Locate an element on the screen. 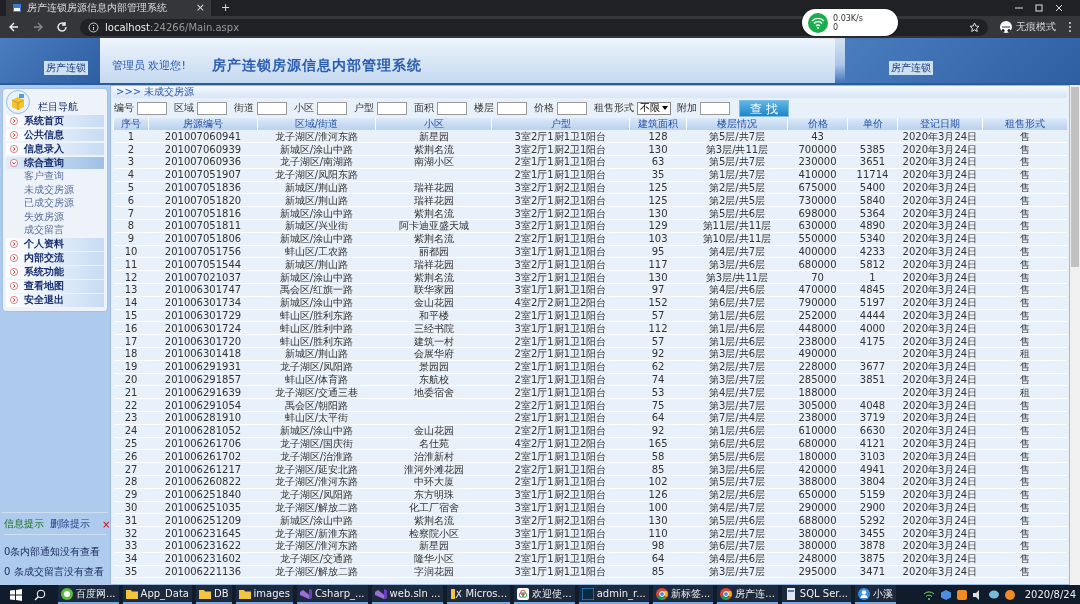  taskbar-item: 小溪 is located at coordinates (876, 594).